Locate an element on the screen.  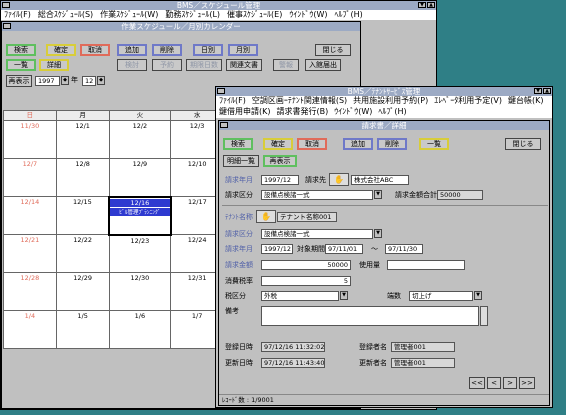
invoice-system-menu-icon is located at coordinates (224, 125).